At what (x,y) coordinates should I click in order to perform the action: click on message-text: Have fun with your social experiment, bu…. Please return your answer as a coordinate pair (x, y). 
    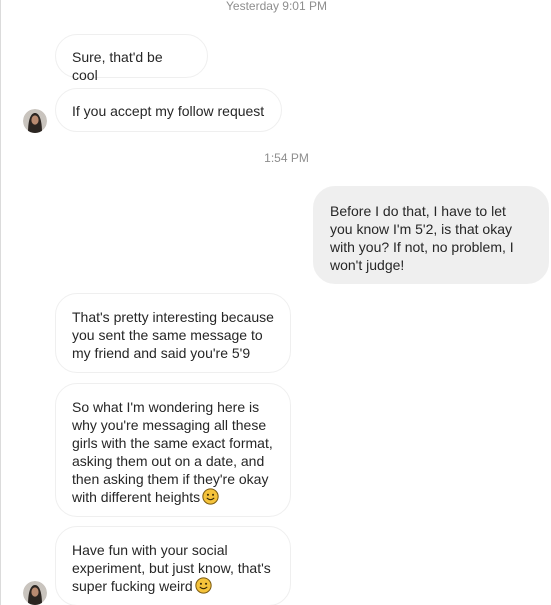
    Looking at the image, I should click on (171, 568).